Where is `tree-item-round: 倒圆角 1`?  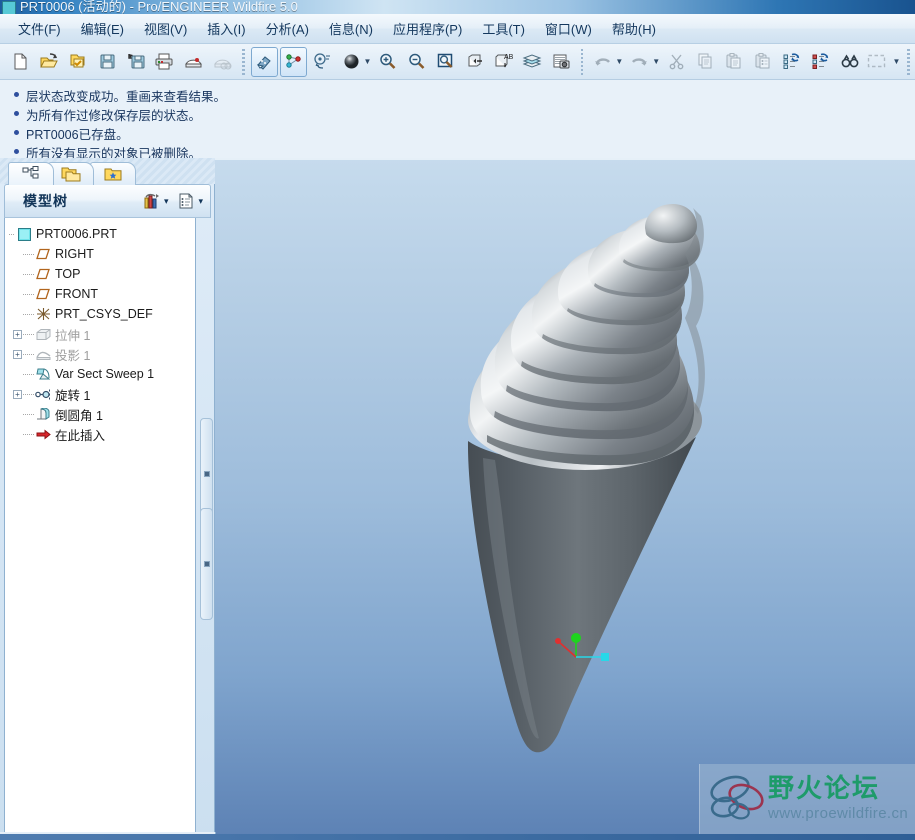
tree-item-round: 倒圆角 1 is located at coordinates (102, 414).